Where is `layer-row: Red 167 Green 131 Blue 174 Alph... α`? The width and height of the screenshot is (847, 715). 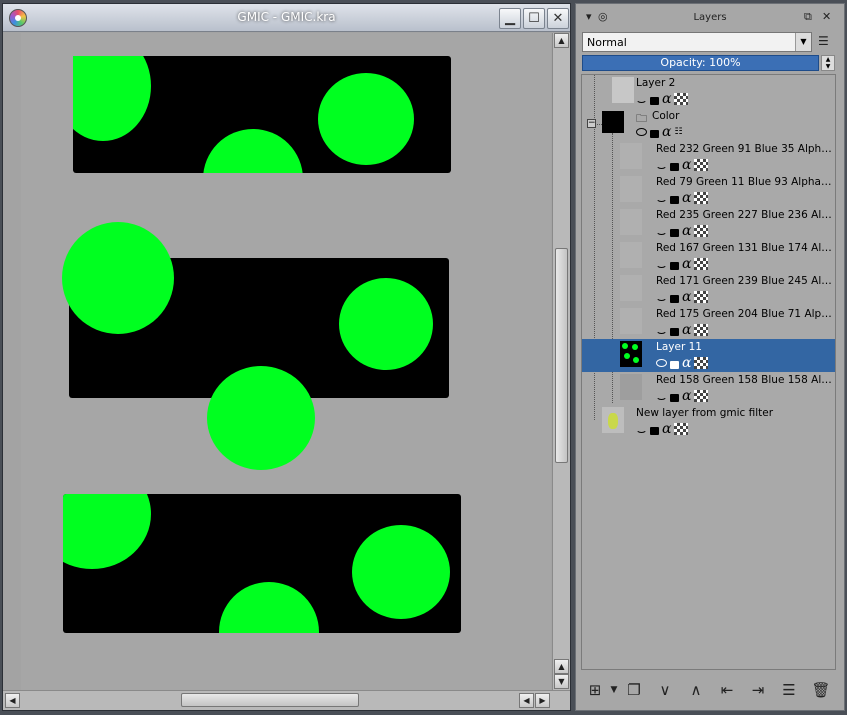
layer-row: Red 167 Green 131 Blue 174 Alph... α is located at coordinates (708, 256).